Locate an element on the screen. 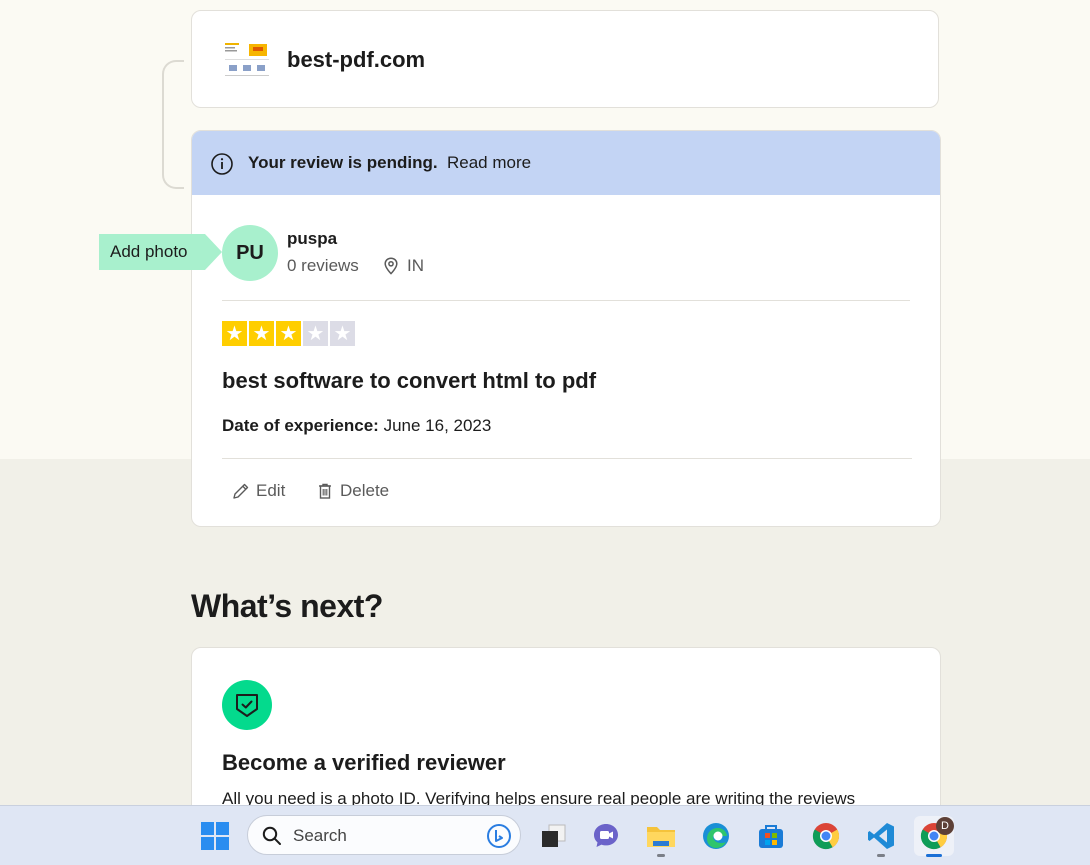 The image size is (1090, 865). pencil-icon is located at coordinates (241, 491).